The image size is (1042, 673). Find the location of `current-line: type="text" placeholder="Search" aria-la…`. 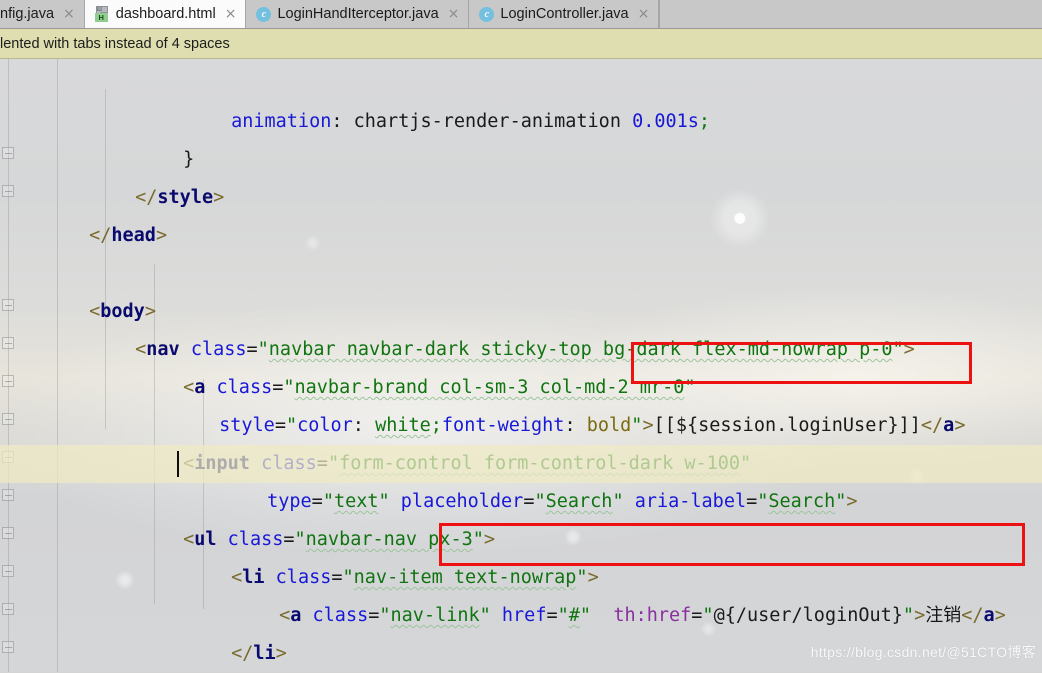

current-line: type="text" placeholder="Search" aria-la… is located at coordinates (521, 478).